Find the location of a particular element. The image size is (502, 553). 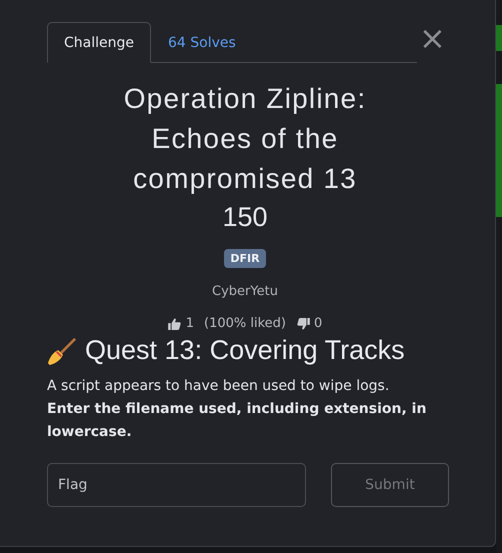

quest-heading: Quest 13: Covering Tracks is located at coordinates (245, 350).